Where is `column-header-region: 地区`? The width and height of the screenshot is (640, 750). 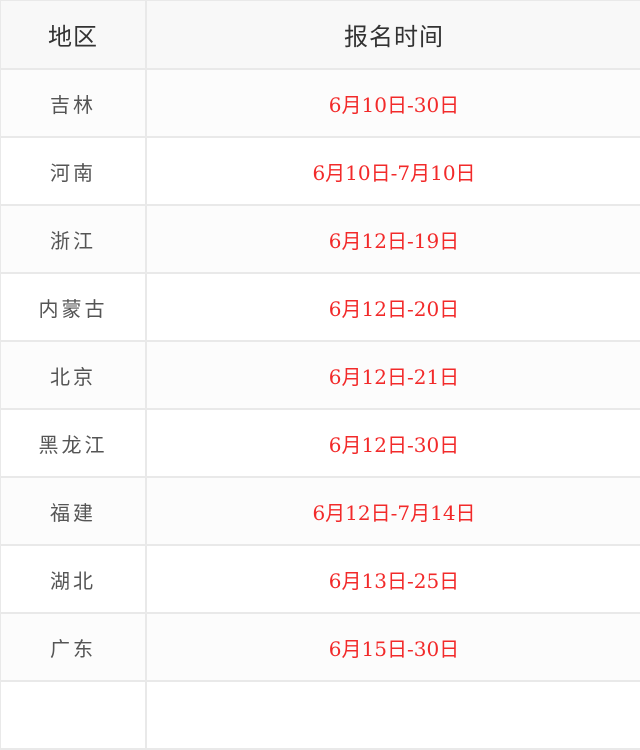
column-header-region: 地区 is located at coordinates (73, 35).